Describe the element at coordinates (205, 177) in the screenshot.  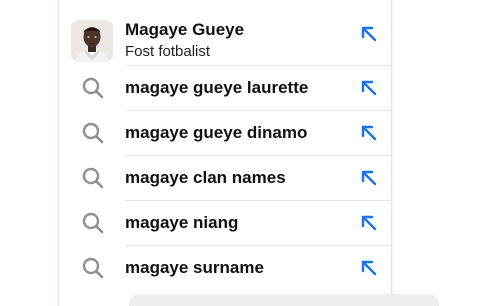
I see `suggestion-label: magaye clan names` at that location.